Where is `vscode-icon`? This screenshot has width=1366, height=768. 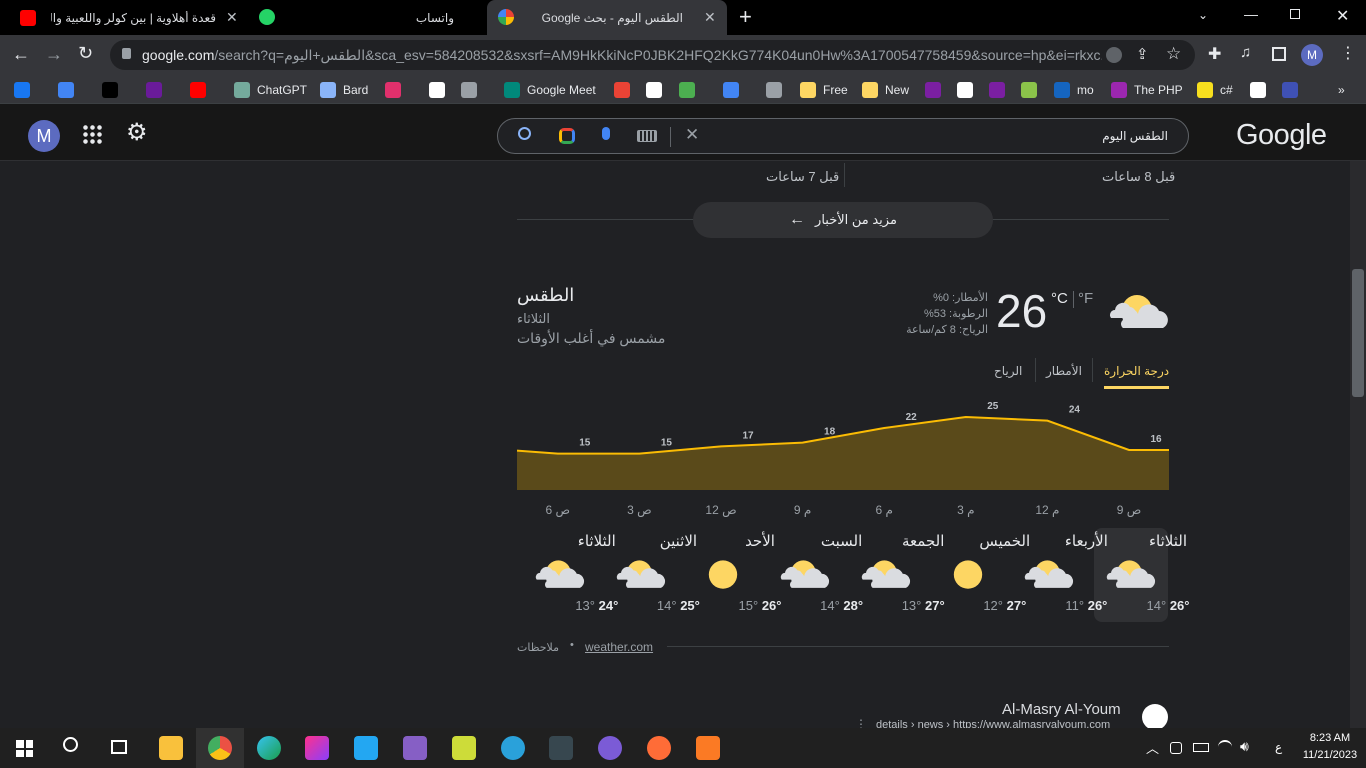
vscode-icon is located at coordinates (366, 748).